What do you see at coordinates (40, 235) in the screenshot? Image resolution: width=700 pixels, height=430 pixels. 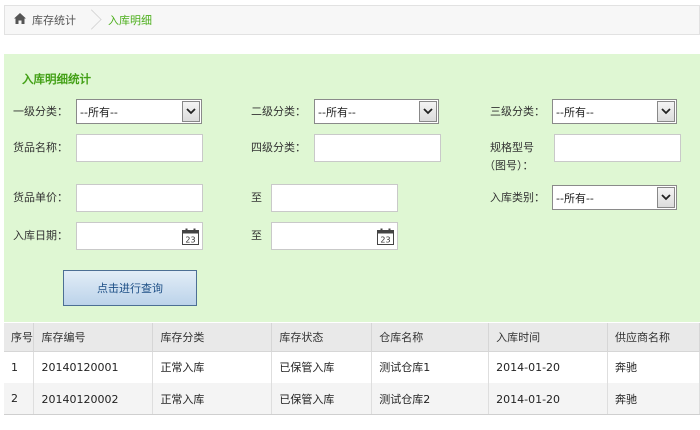 I see `in-date-label: 入库日期：` at bounding box center [40, 235].